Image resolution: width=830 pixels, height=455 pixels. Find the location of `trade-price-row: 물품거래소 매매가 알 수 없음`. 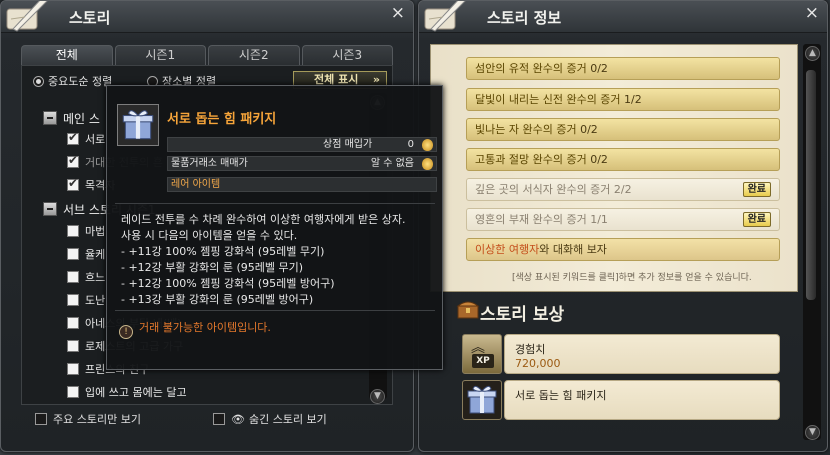

trade-price-row: 물품거래소 매매가 알 수 없음 is located at coordinates (302, 163).